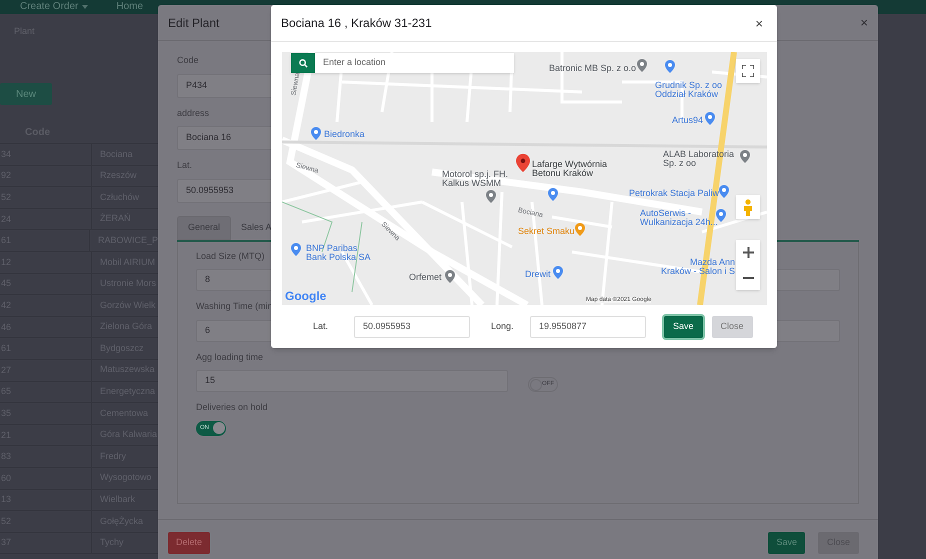  Describe the element at coordinates (189, 543) in the screenshot. I see `delete-button: Delete` at that location.